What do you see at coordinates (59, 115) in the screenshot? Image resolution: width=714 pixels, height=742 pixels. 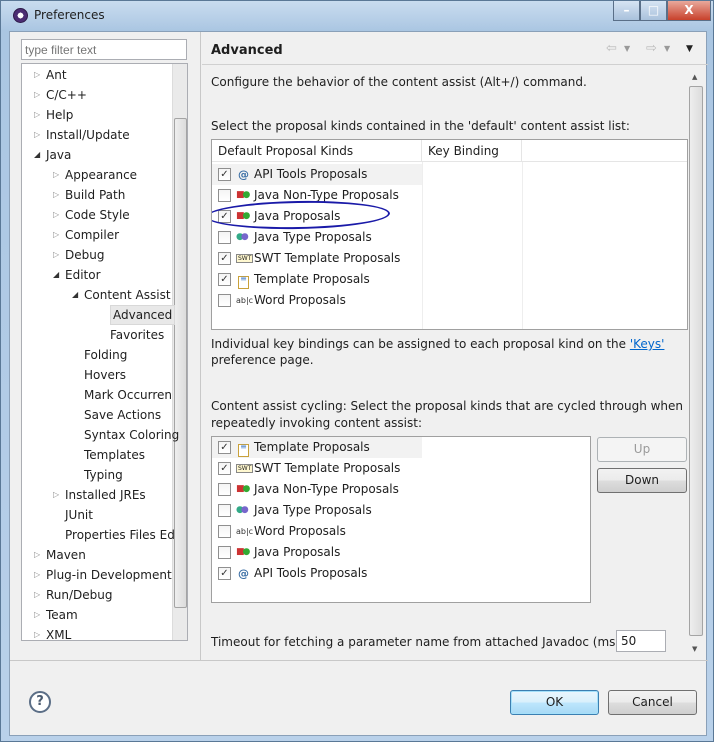 I see `tree-item: Help` at bounding box center [59, 115].